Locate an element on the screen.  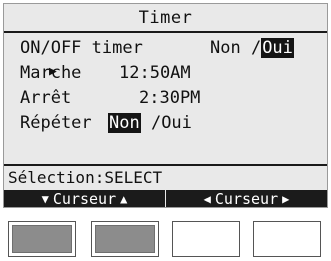
function-button-f2 is located at coordinates (125, 239).